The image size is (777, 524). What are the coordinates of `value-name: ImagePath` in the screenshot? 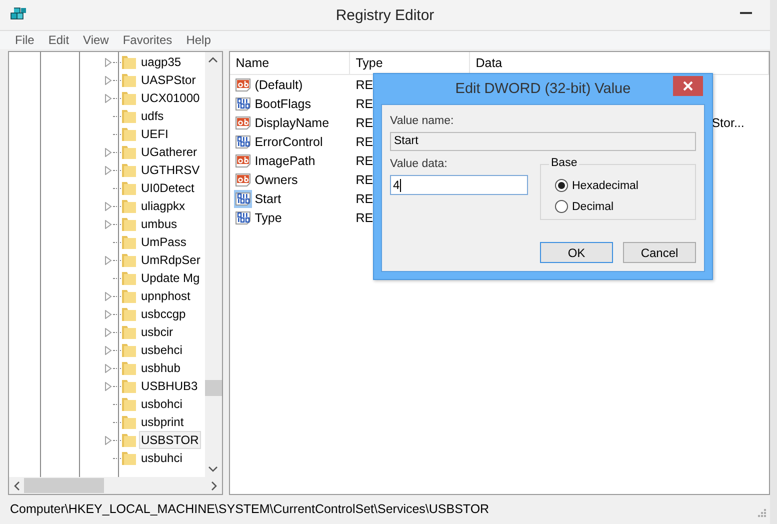 It's located at (285, 161).